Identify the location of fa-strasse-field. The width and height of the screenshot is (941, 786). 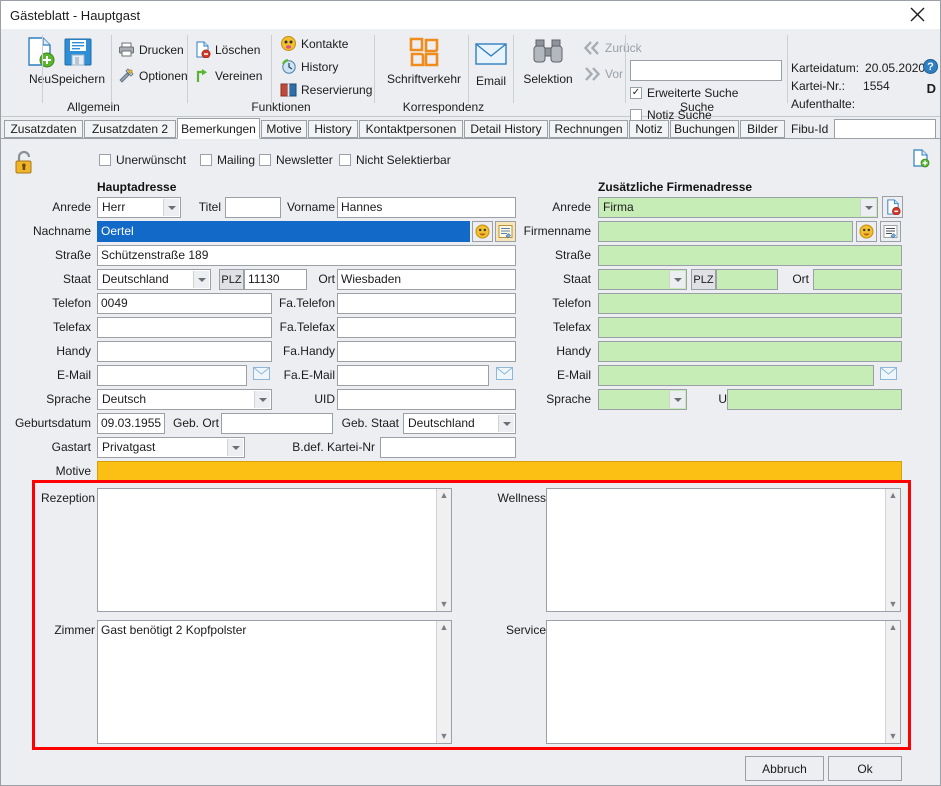
(750, 255).